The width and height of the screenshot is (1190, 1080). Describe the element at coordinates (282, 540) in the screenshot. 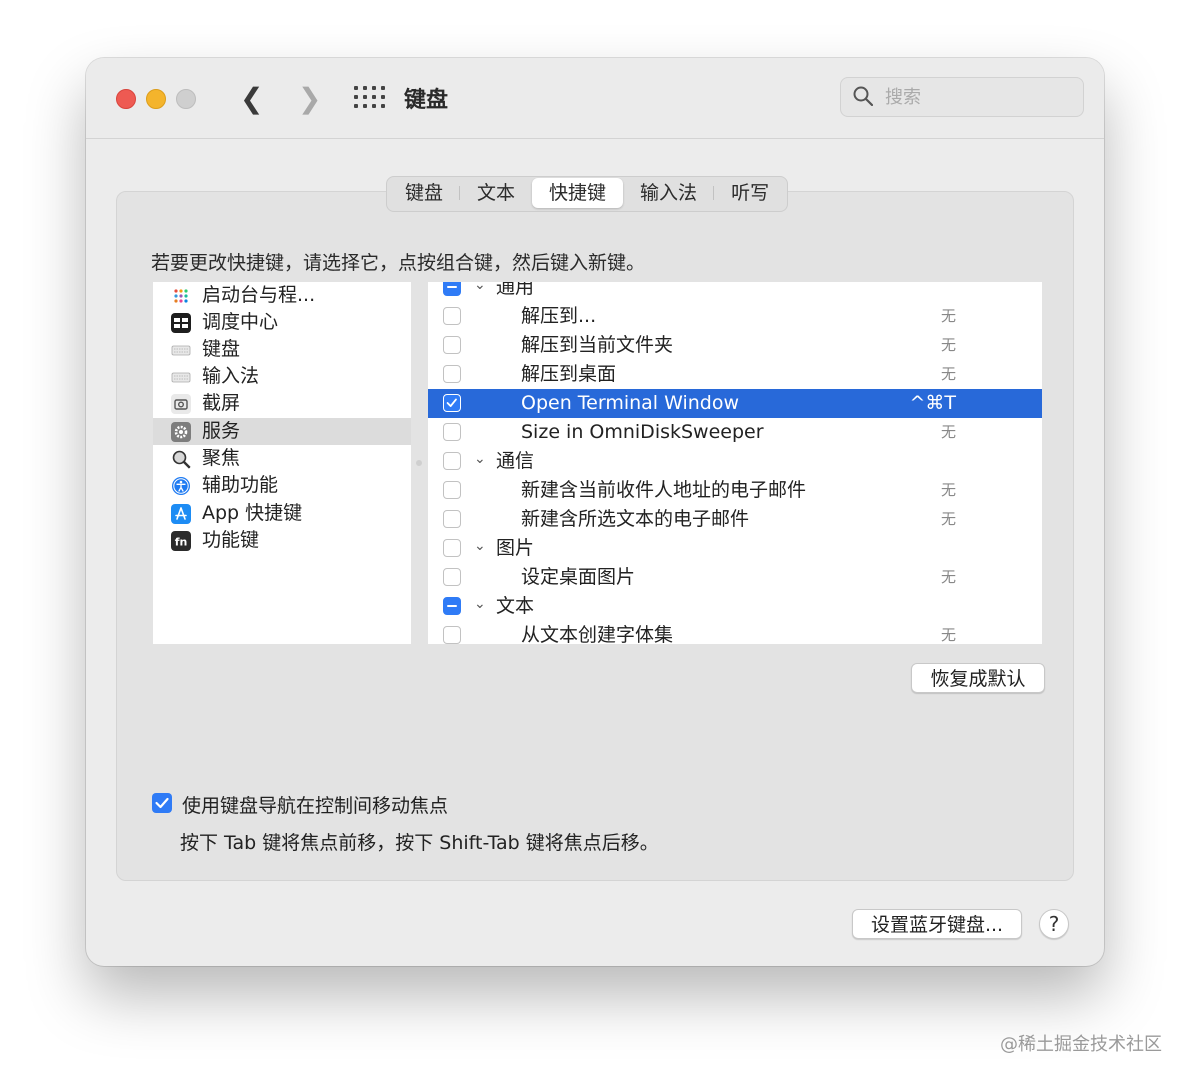

I see `category-function-keys: fn 功能键` at that location.